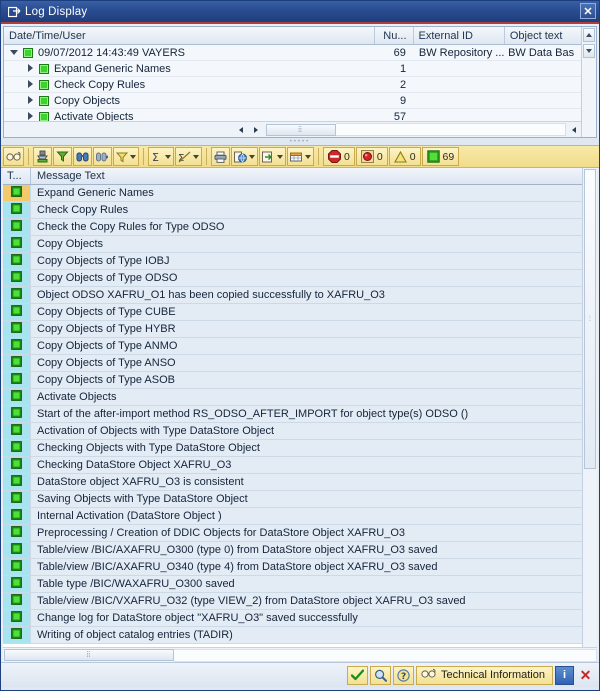 The height and width of the screenshot is (691, 600). What do you see at coordinates (589, 51) in the screenshot?
I see `tree-vscroll-down-button` at bounding box center [589, 51].